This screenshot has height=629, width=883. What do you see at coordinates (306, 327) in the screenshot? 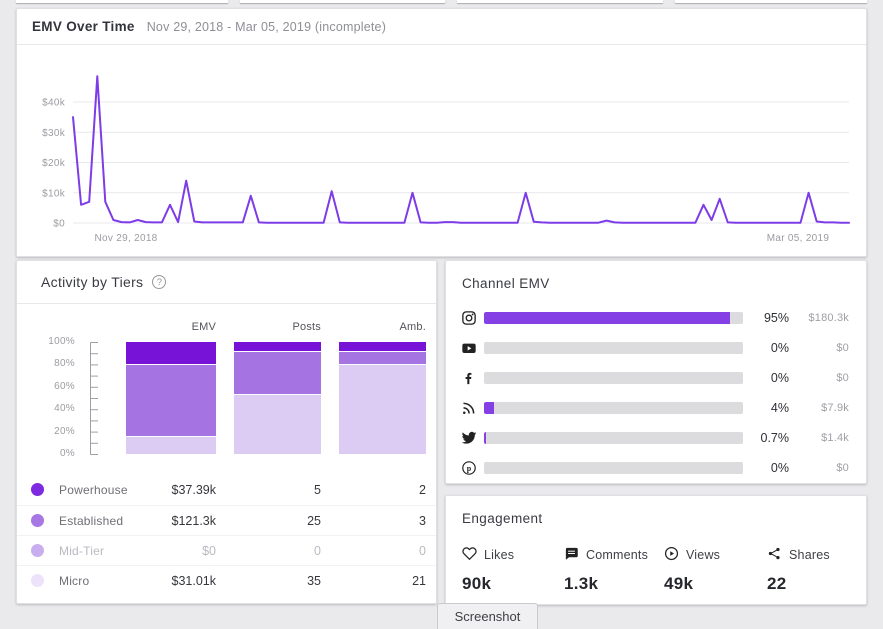
I see `column-header-posts: Posts` at bounding box center [306, 327].